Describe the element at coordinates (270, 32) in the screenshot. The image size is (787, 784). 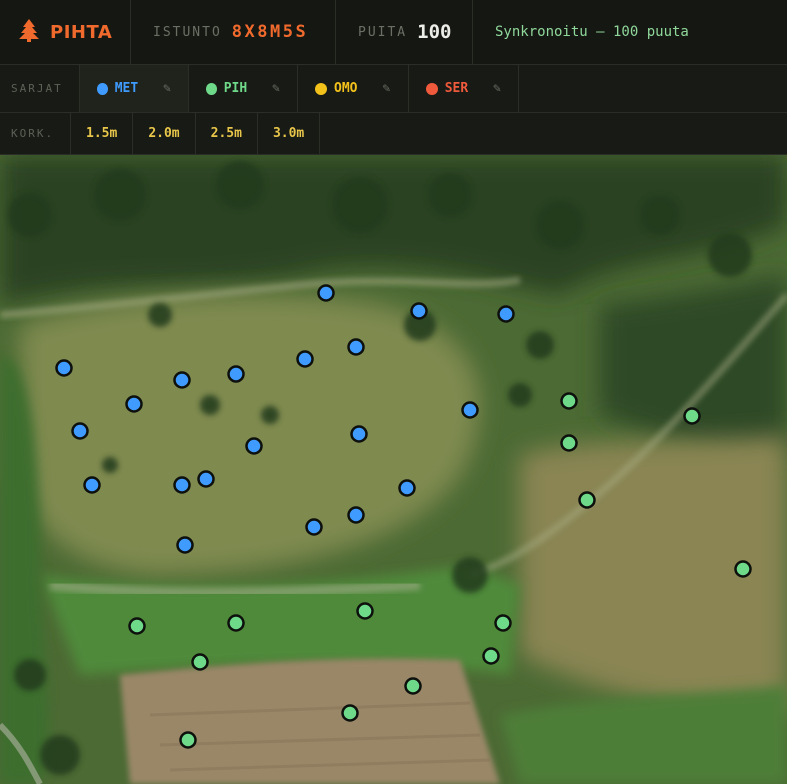
I see `session-code: 8X8M5S` at that location.